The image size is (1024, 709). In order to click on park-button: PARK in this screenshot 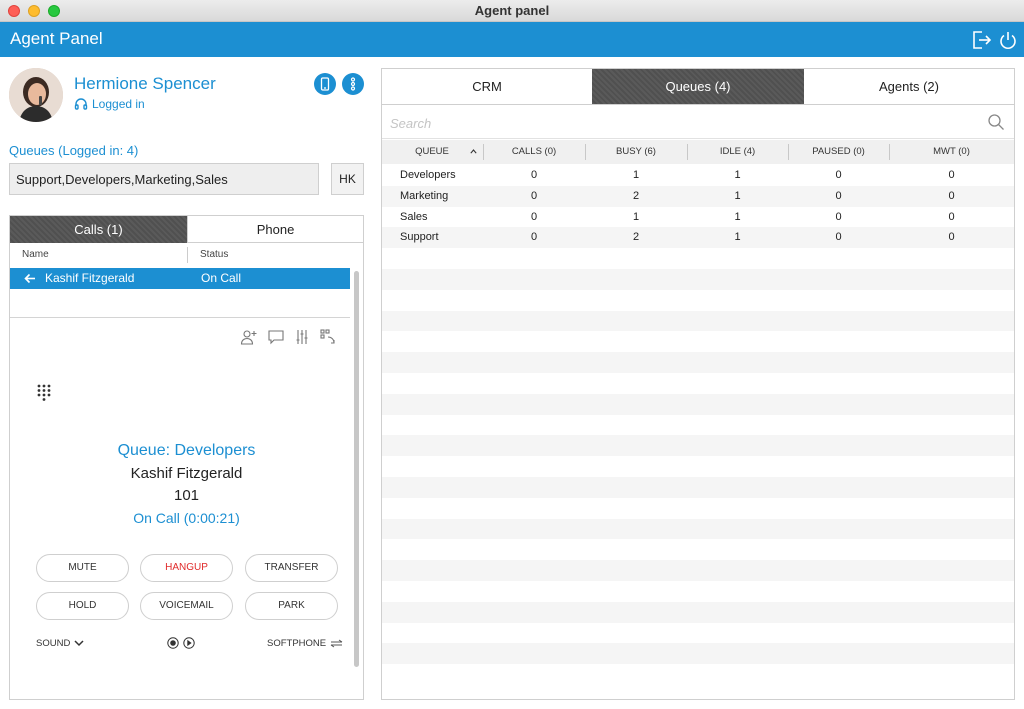, I will do `click(291, 606)`.